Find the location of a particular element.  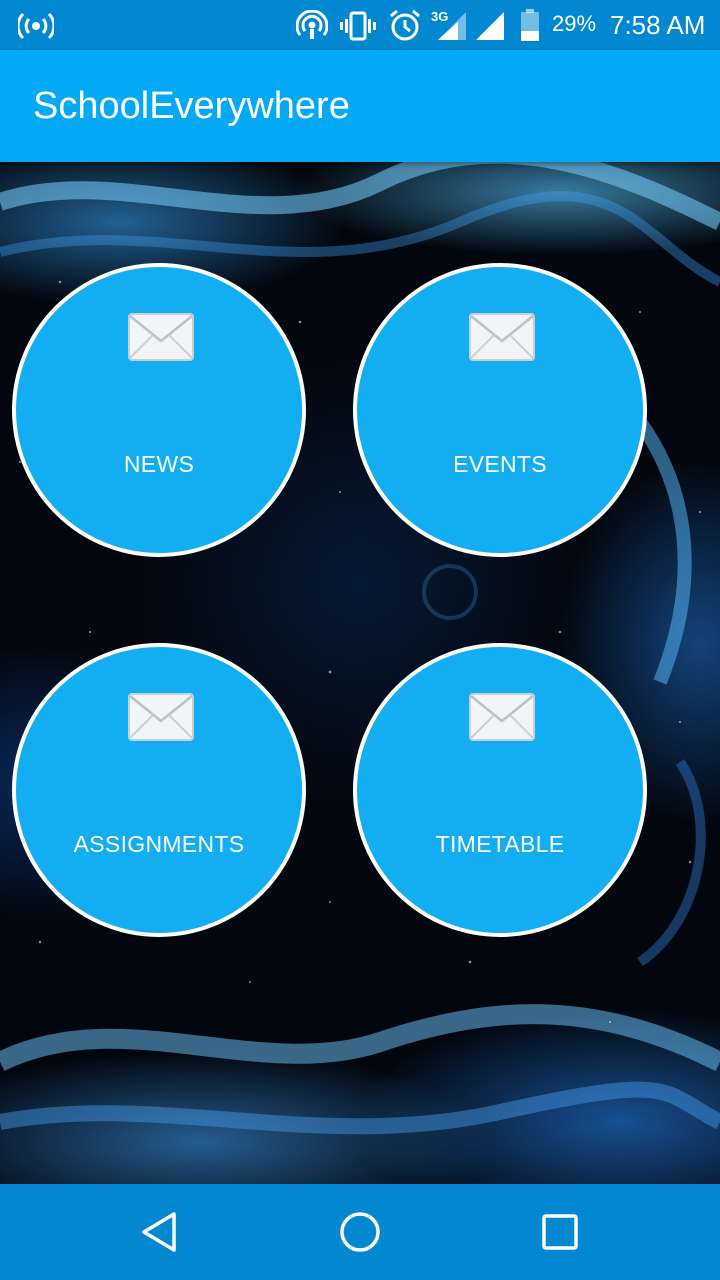

recents-icon is located at coordinates (560, 1232).